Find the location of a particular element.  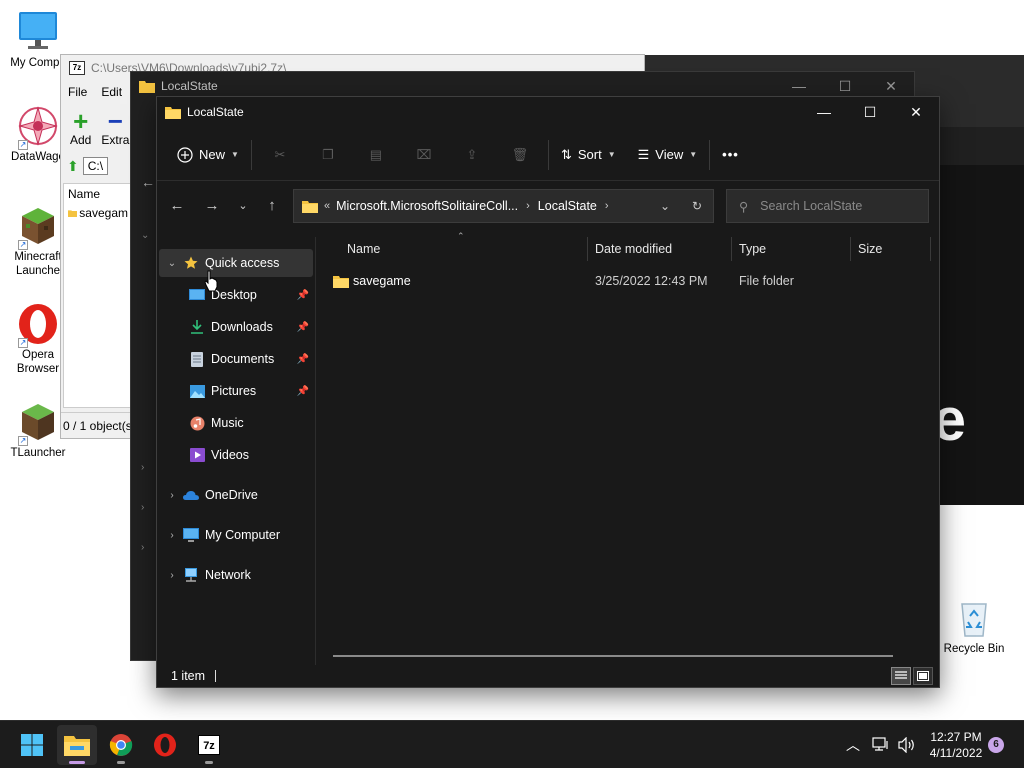

close-button: ✕ is located at coordinates (916, 112).